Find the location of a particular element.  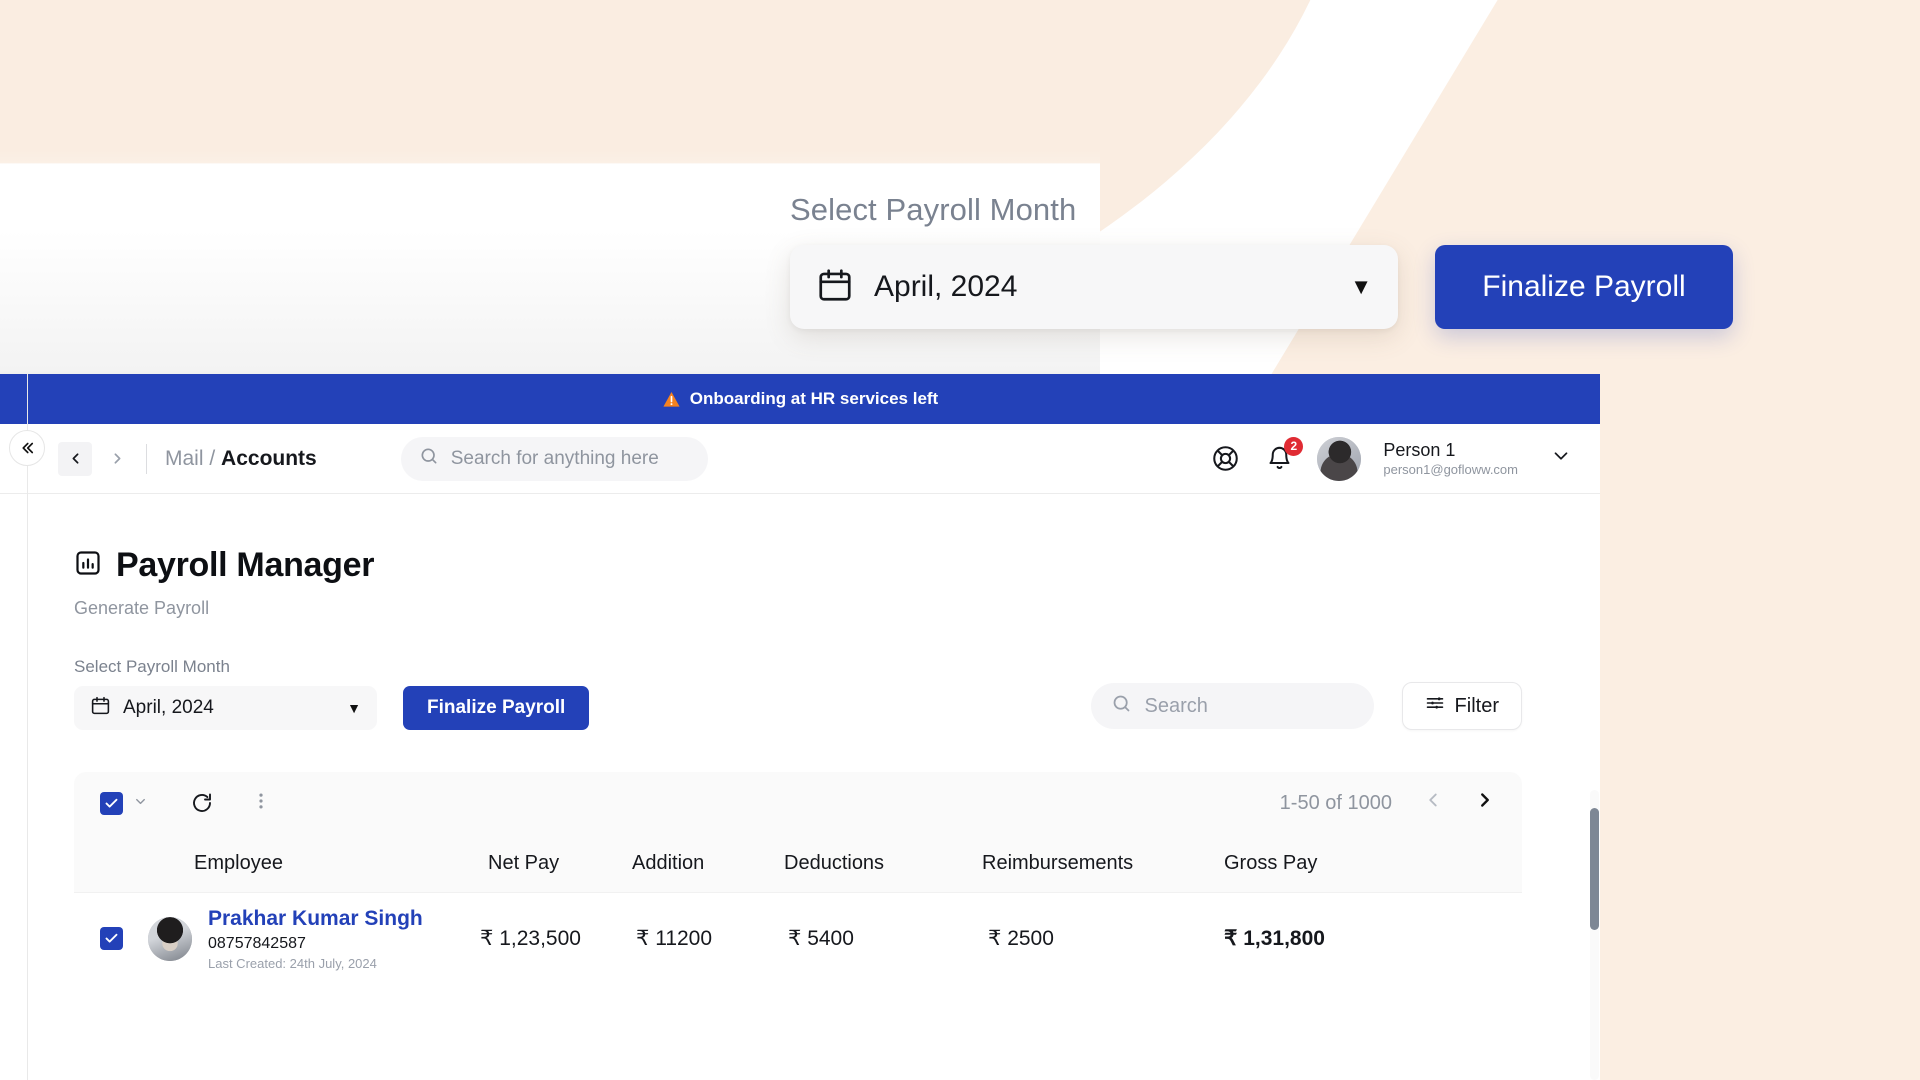

user-menu-chevron-down-icon is located at coordinates (1561, 459).